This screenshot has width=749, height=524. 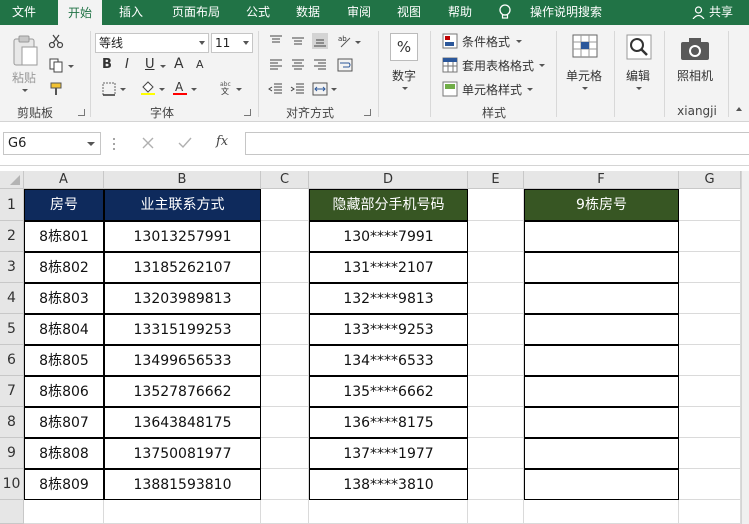 What do you see at coordinates (114, 144) in the screenshot?
I see `formula-bar-grip-icon` at bounding box center [114, 144].